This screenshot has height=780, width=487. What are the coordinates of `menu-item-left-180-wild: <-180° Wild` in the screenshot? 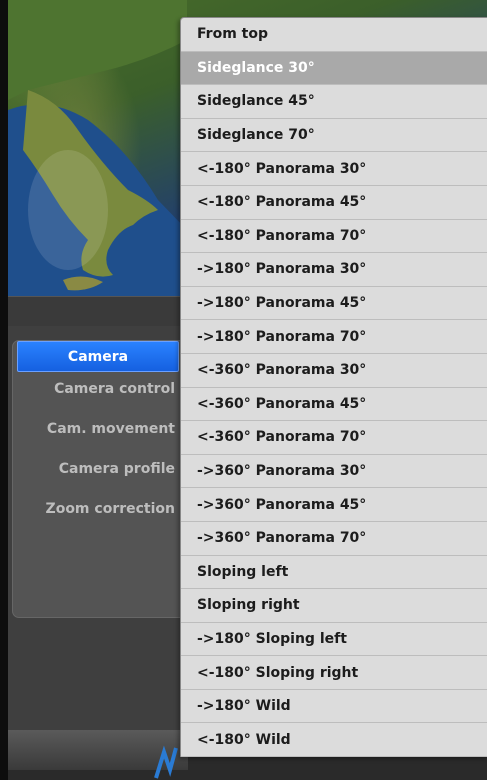 It's located at (334, 740).